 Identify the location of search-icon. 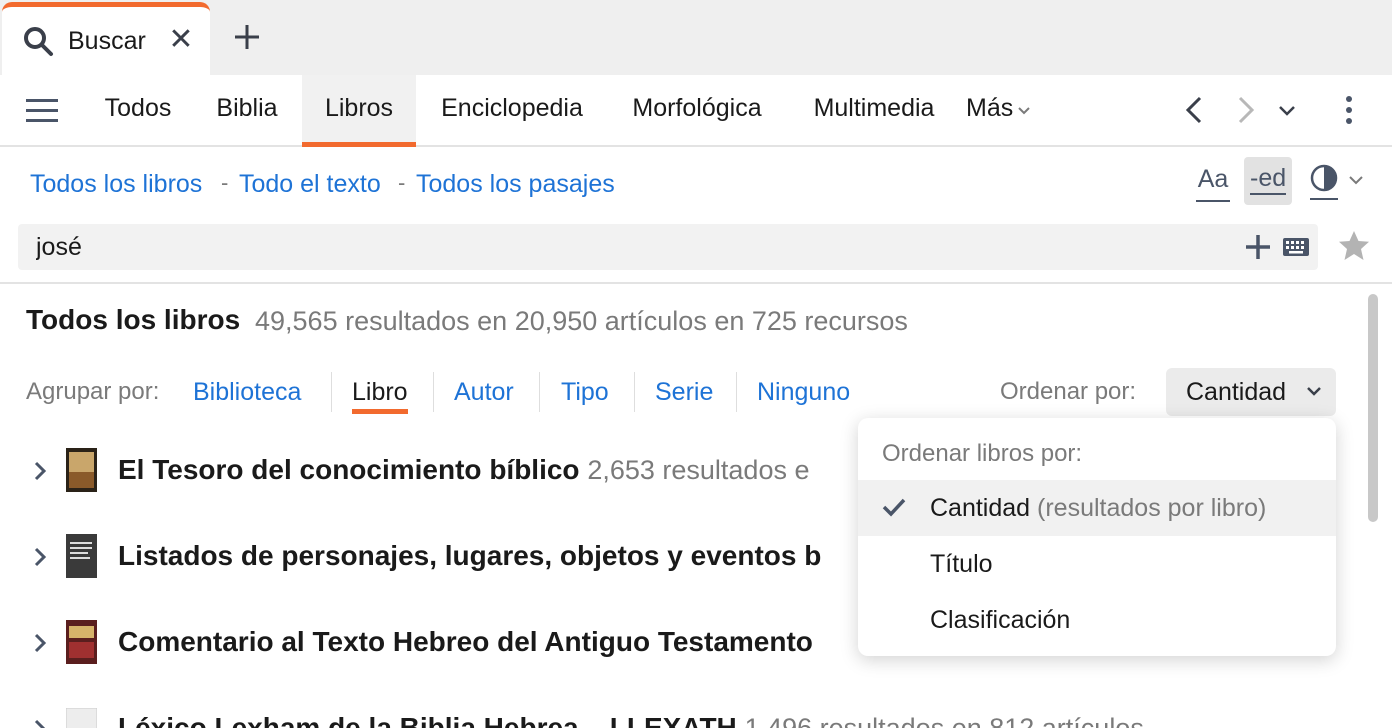
(38, 41).